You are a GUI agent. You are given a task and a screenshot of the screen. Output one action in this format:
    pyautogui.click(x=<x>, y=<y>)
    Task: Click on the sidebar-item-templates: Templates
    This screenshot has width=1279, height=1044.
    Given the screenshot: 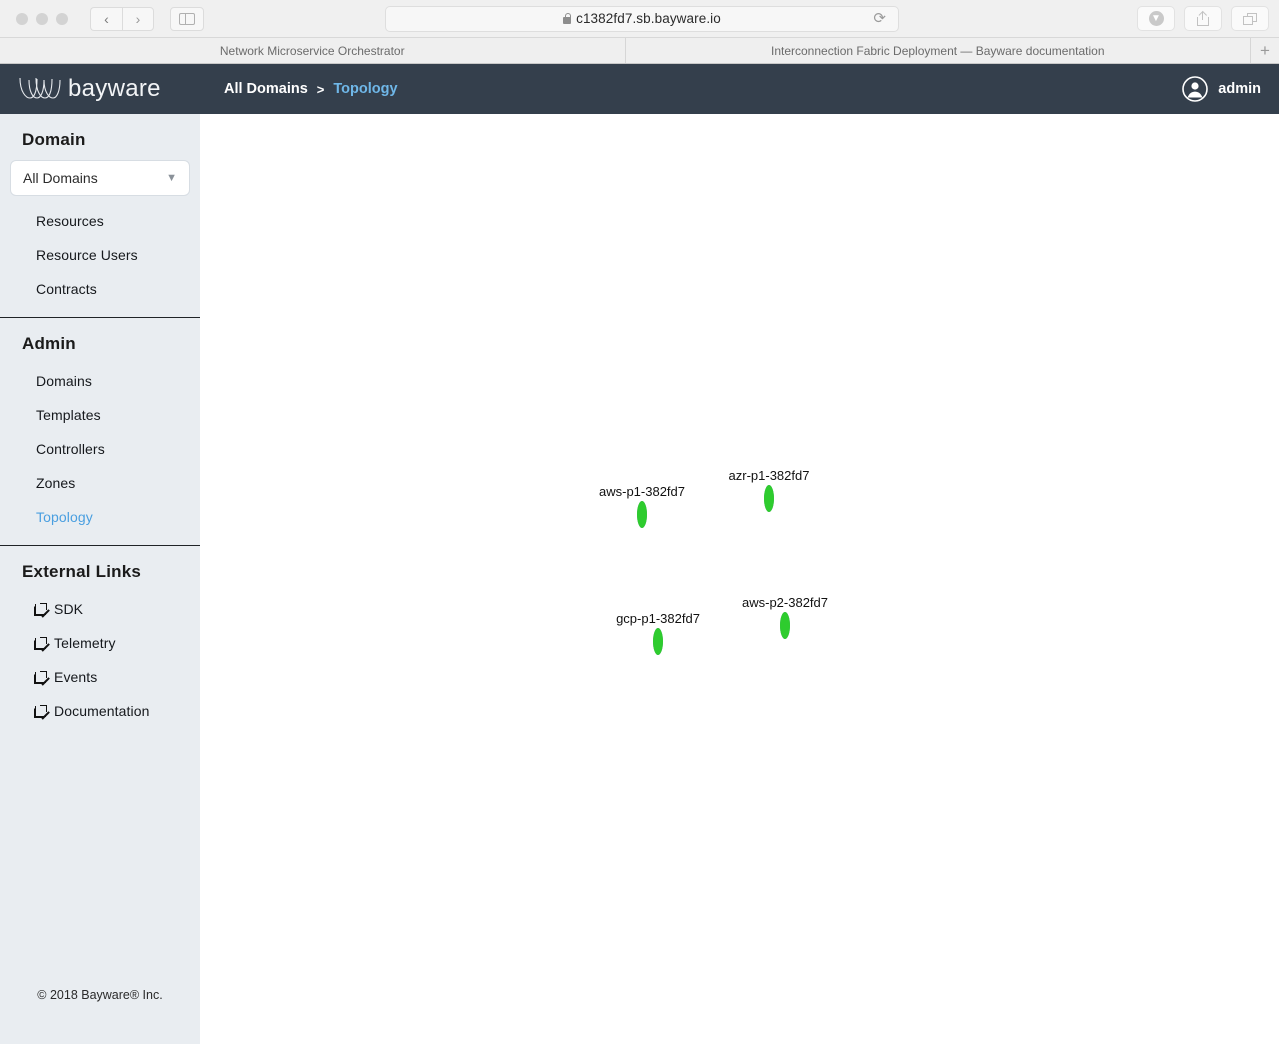 What is the action you would take?
    pyautogui.click(x=100, y=415)
    